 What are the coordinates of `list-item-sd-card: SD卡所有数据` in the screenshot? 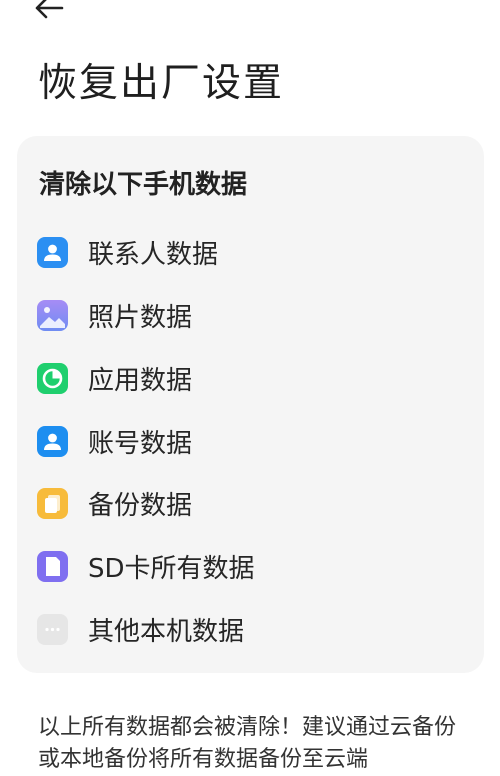 It's located at (146, 566).